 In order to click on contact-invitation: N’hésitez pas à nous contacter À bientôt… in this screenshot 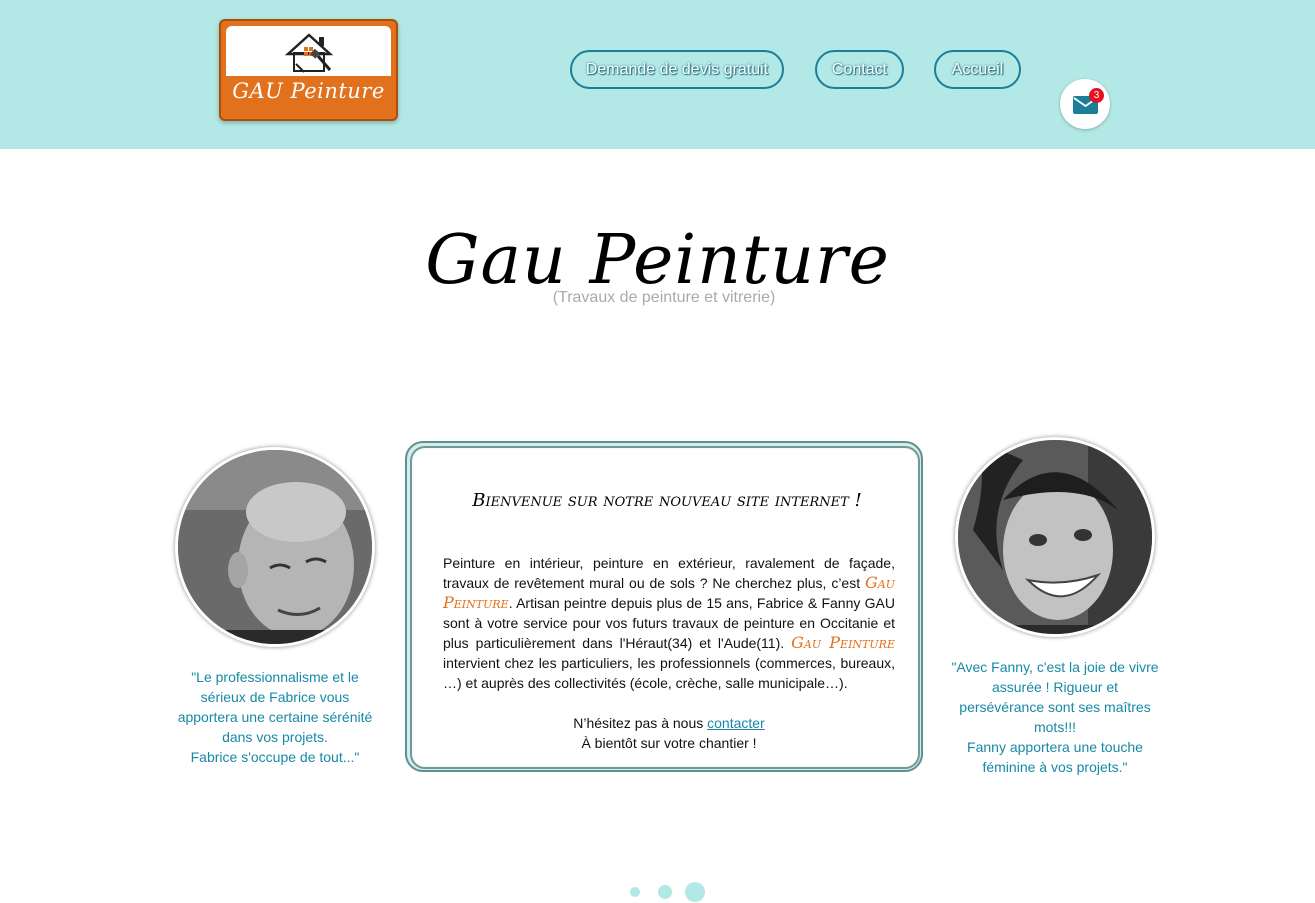, I will do `click(669, 733)`.